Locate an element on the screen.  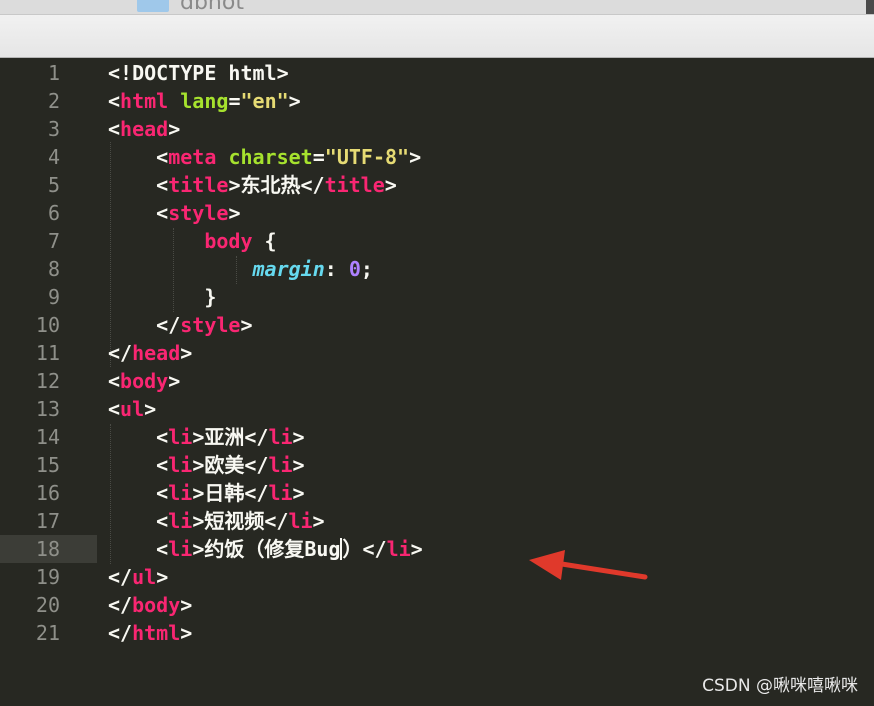
code-line-20: 20 </body> is located at coordinates (437, 605).